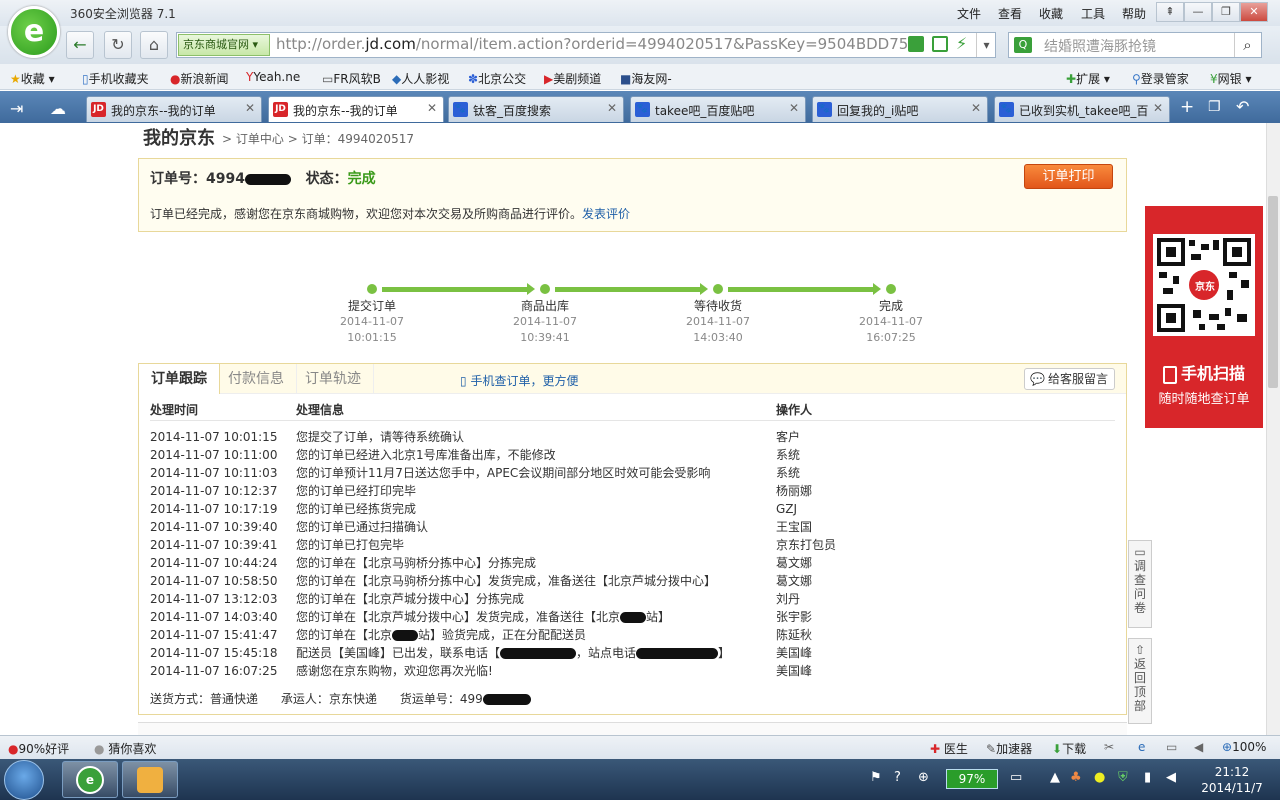  I want to click on bookmark-drama: ▶美剧频道, so click(572, 78).